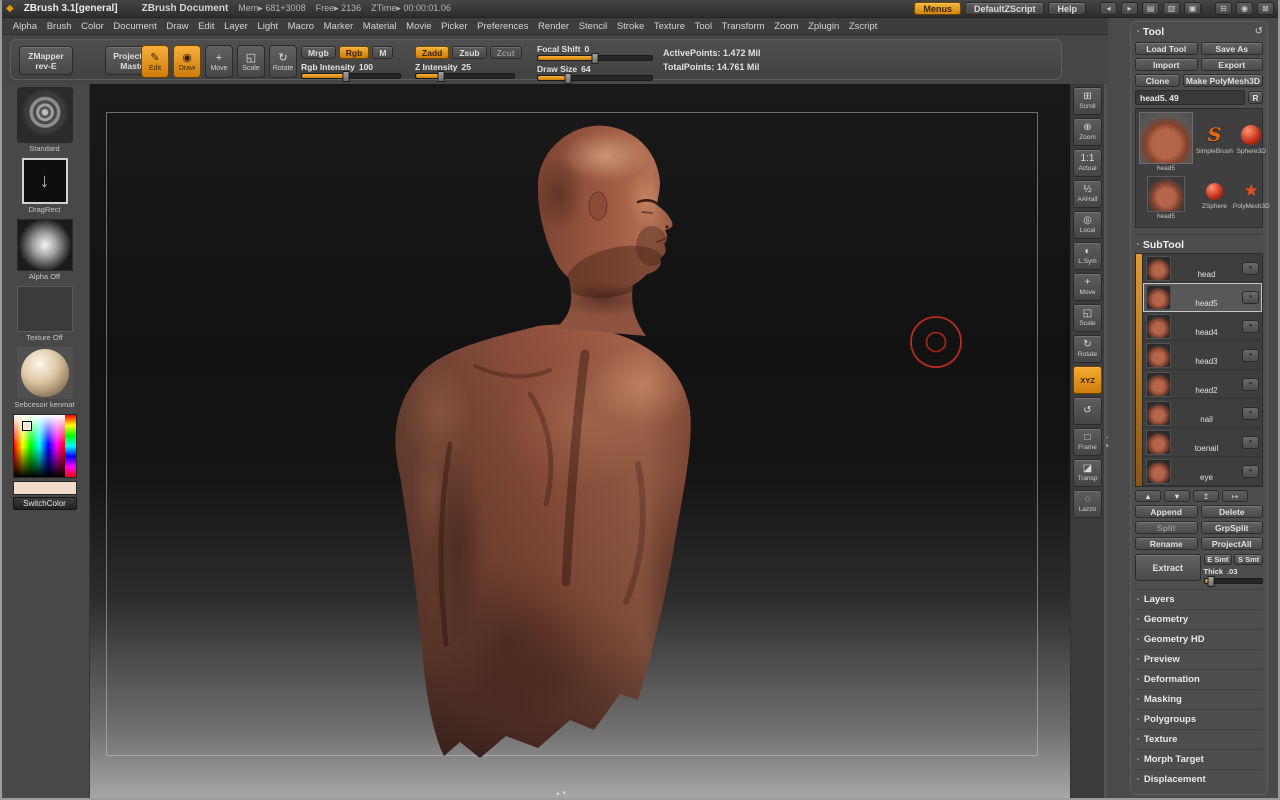 The height and width of the screenshot is (800, 1280). I want to click on sculpt-mode-button: Zadd, so click(432, 52).